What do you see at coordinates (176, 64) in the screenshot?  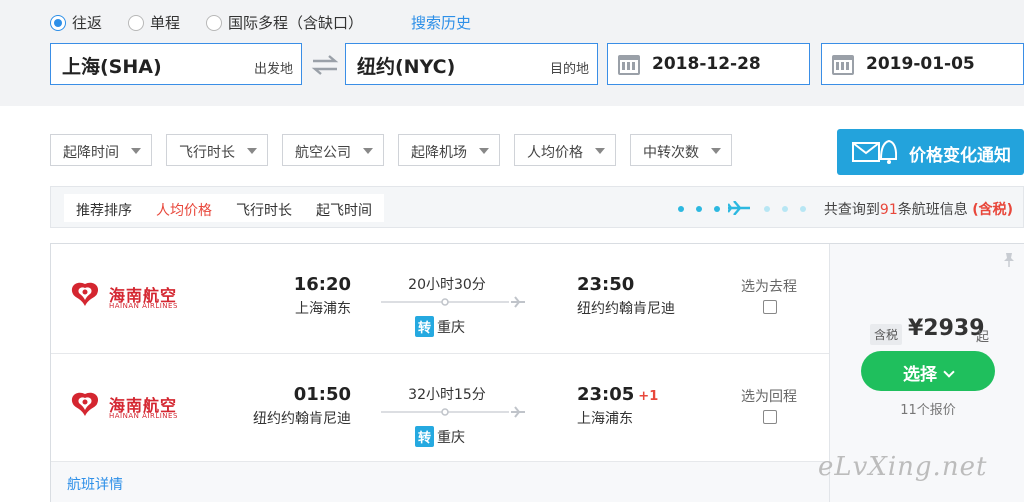 I see `origin-field: 上海(SHA) 出发地` at bounding box center [176, 64].